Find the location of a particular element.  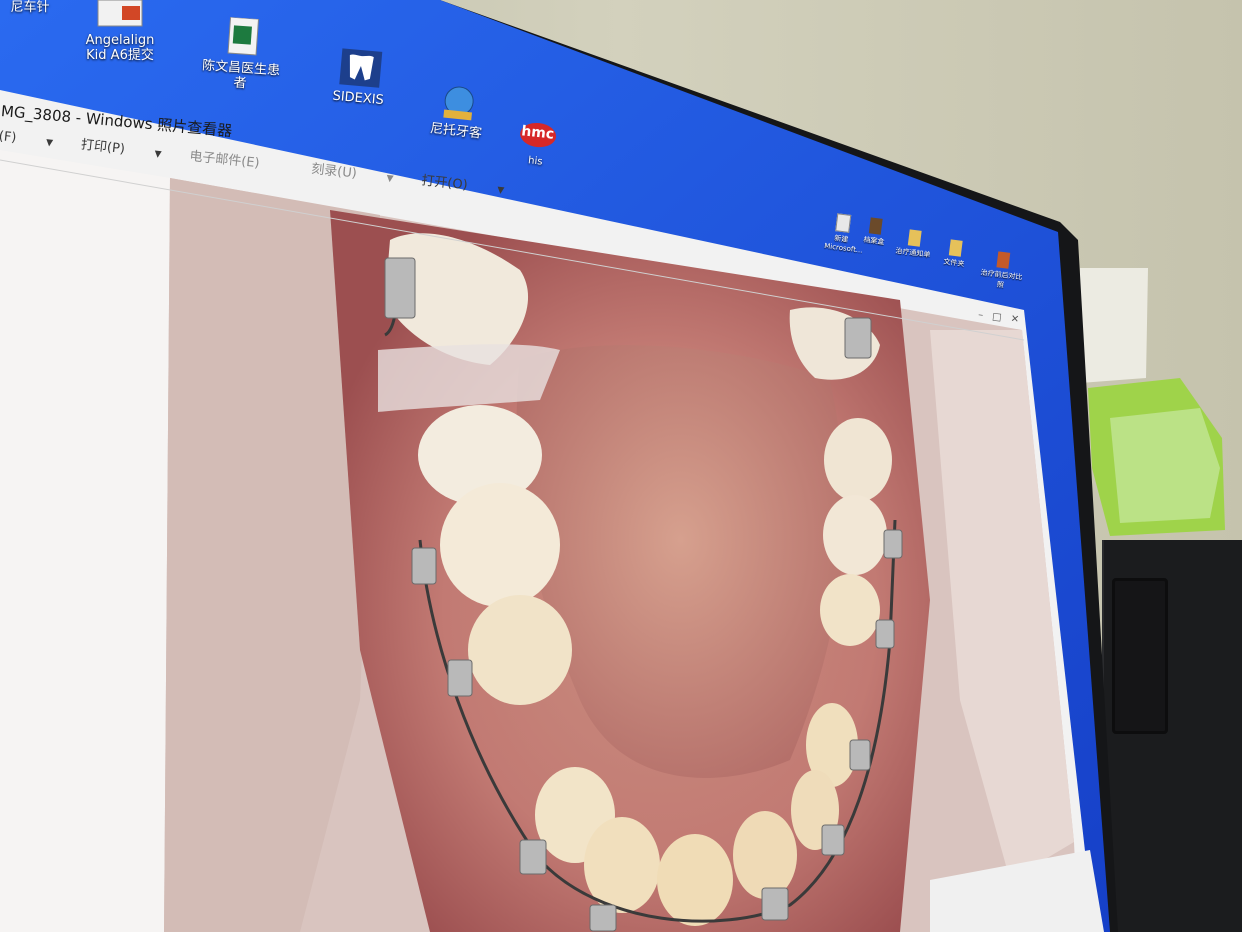

desktop-icon-chen-patient: 陈文昌医生患者 is located at coordinates (242, 54).